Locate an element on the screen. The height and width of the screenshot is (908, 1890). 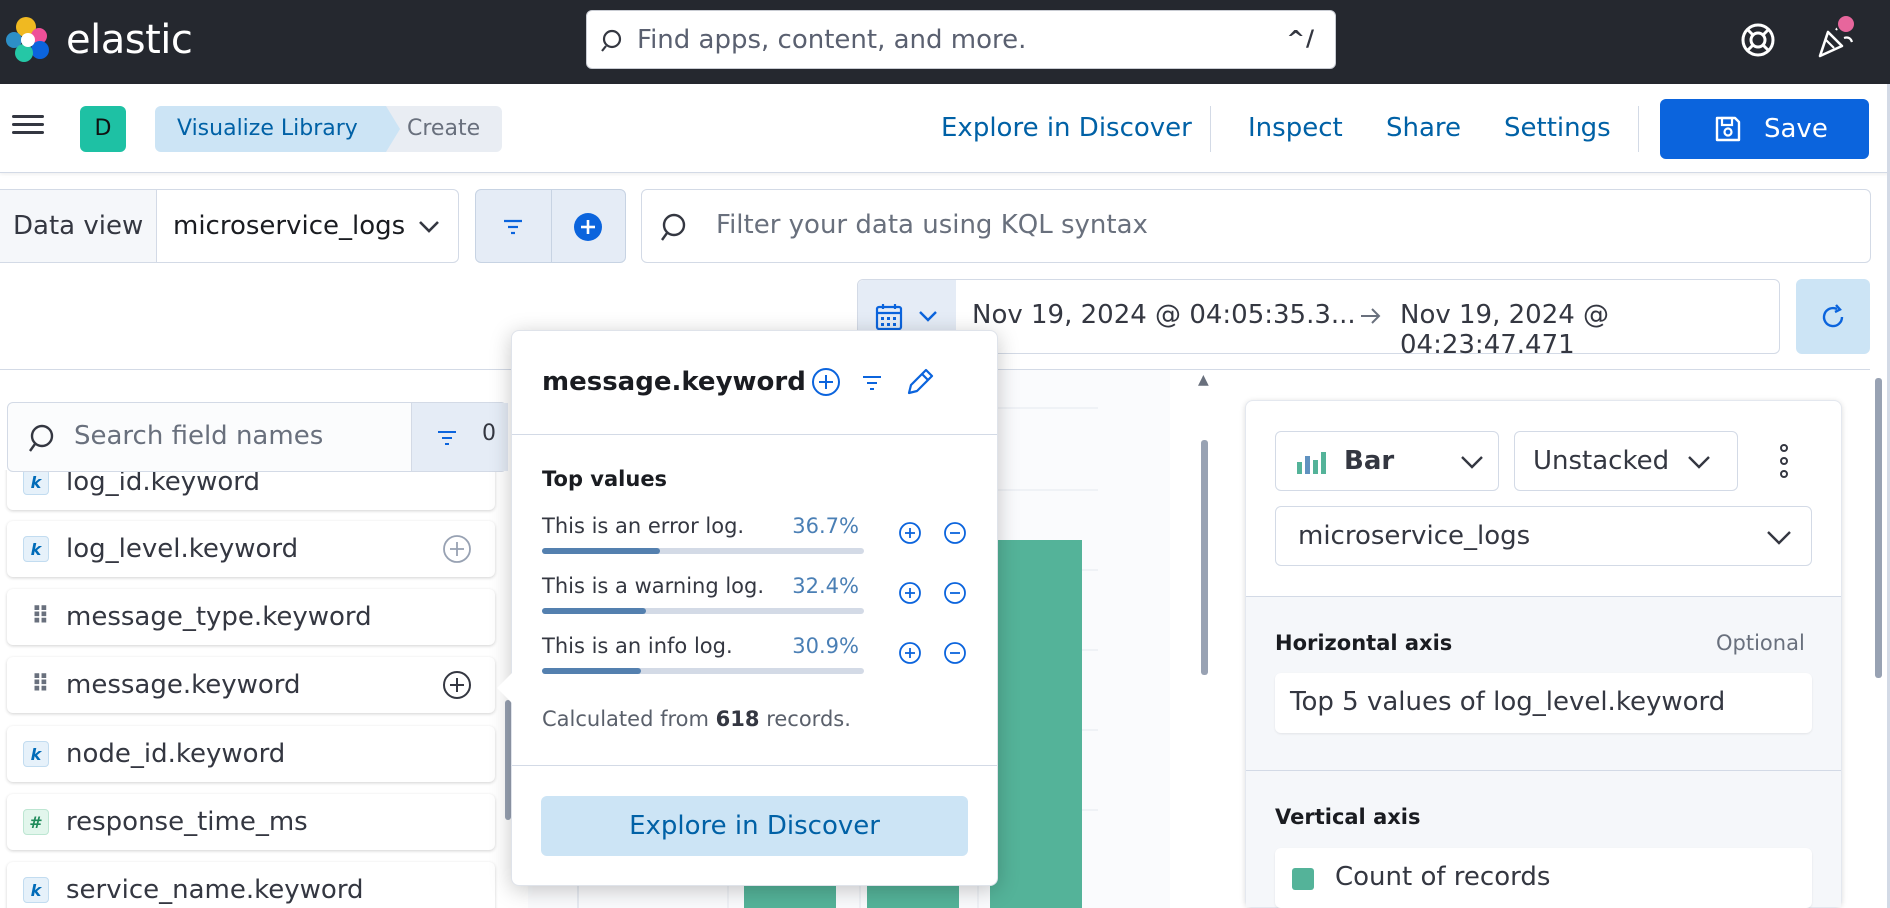
field-item: k log_level.keyword is located at coordinates (251, 549).